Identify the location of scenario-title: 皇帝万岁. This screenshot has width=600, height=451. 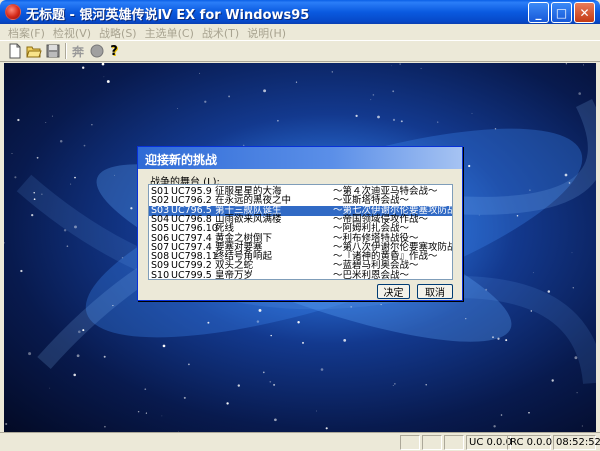
(234, 274).